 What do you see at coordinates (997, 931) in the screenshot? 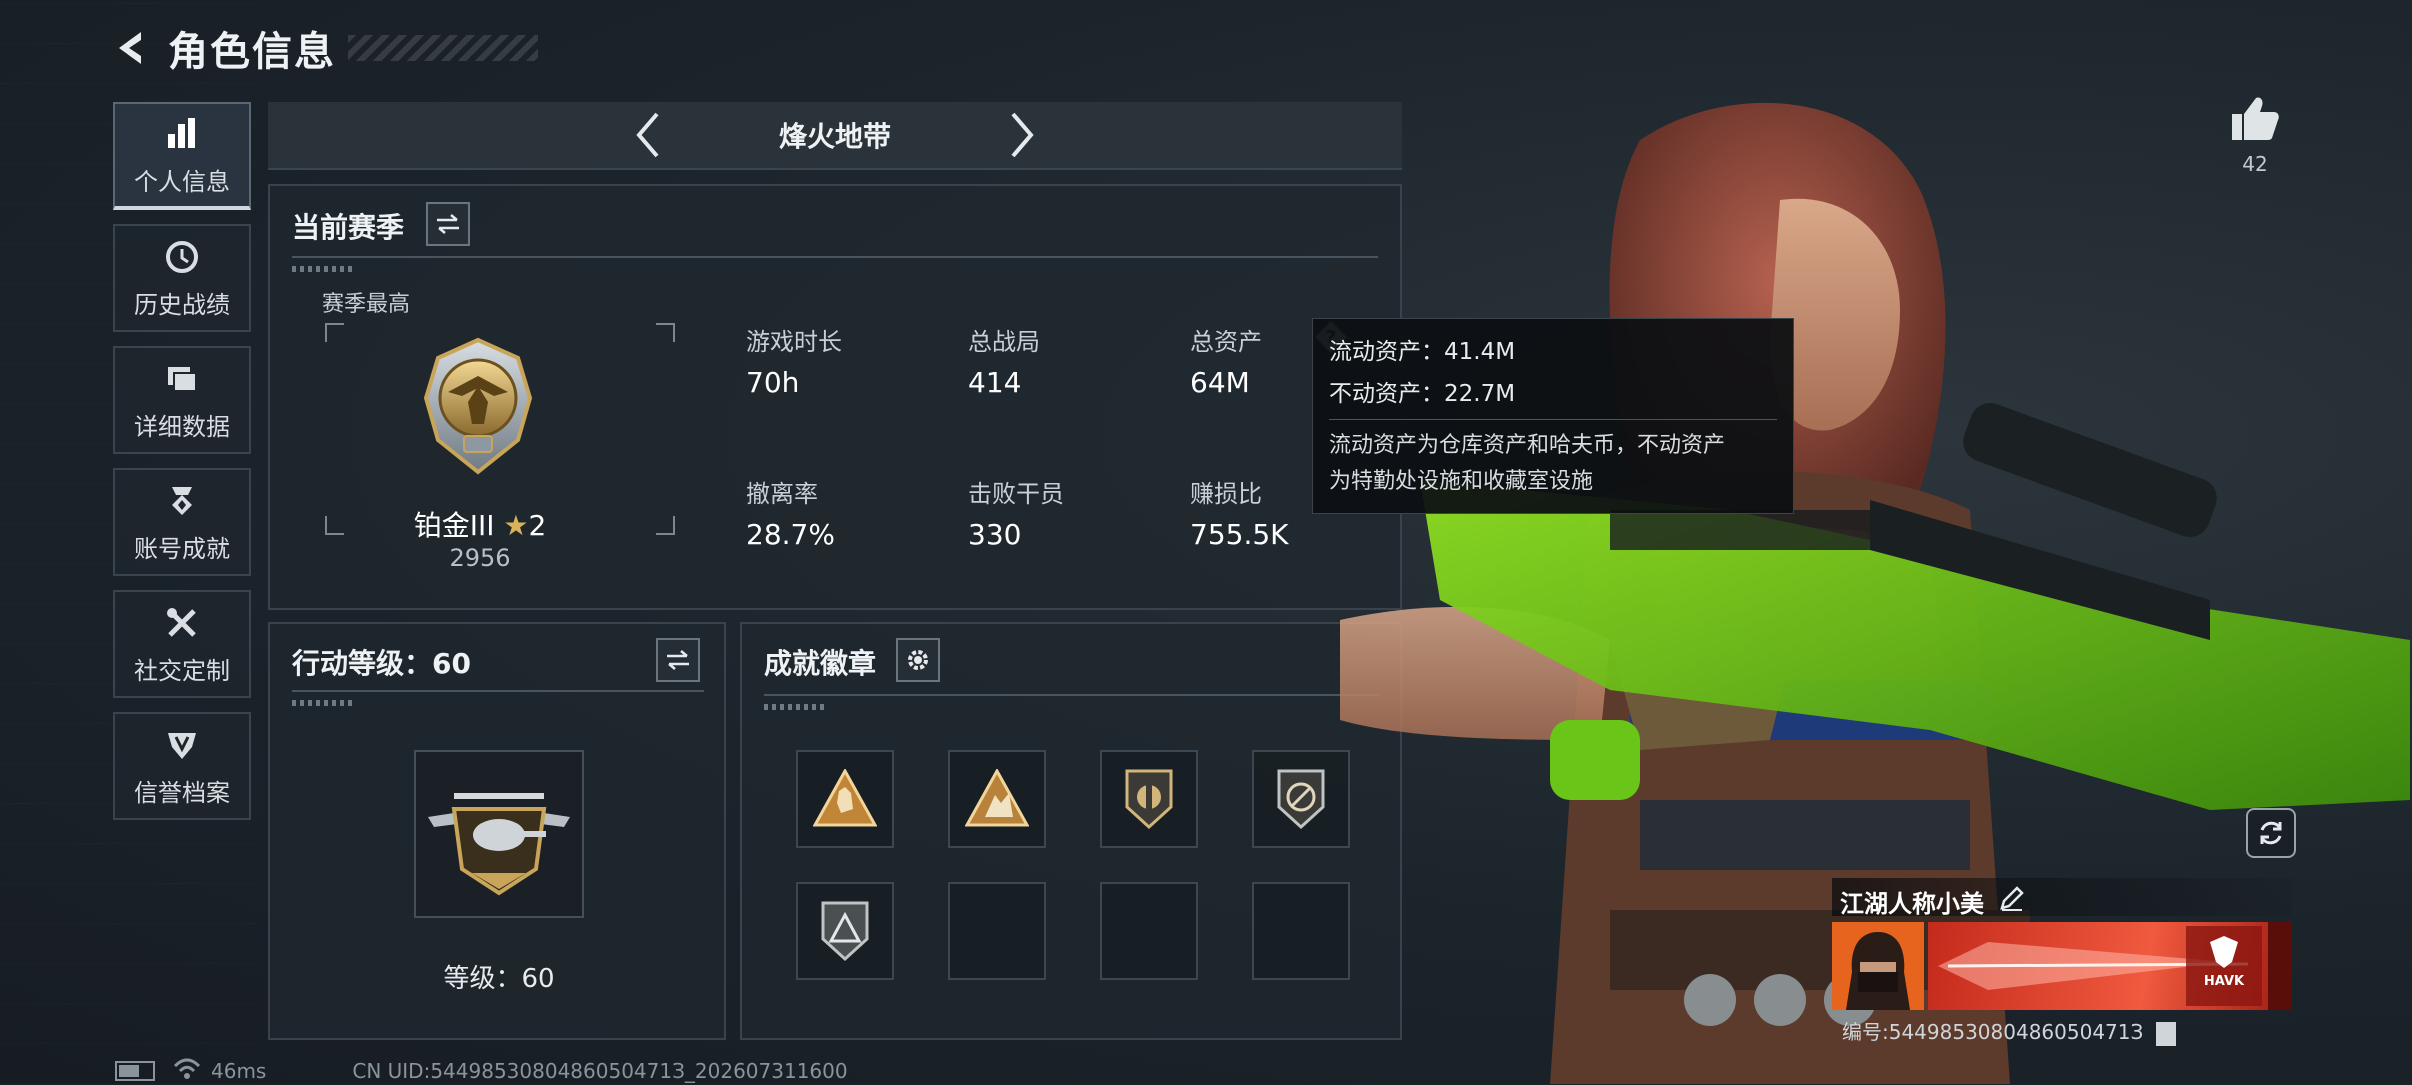
I see `badge-slot-6-empty` at bounding box center [997, 931].